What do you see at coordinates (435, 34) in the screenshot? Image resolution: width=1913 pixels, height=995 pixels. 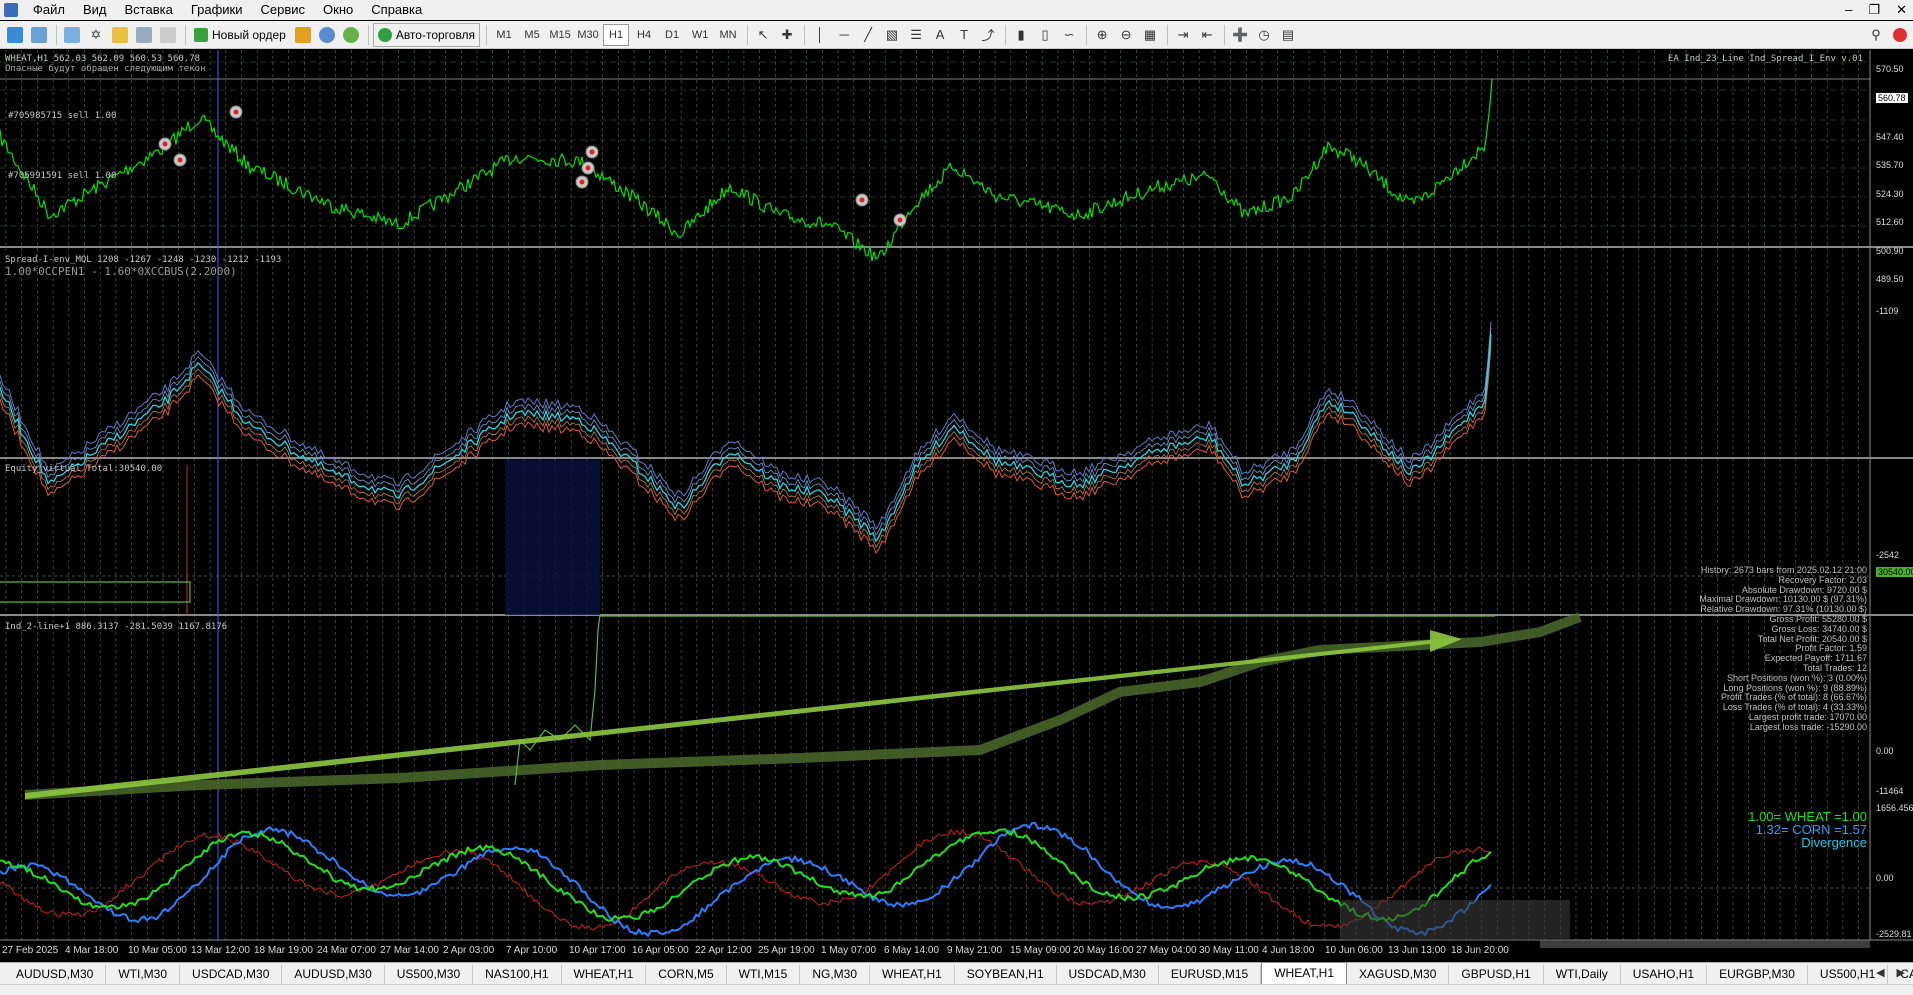 I see `autotrading-label: Авто-торговля` at bounding box center [435, 34].